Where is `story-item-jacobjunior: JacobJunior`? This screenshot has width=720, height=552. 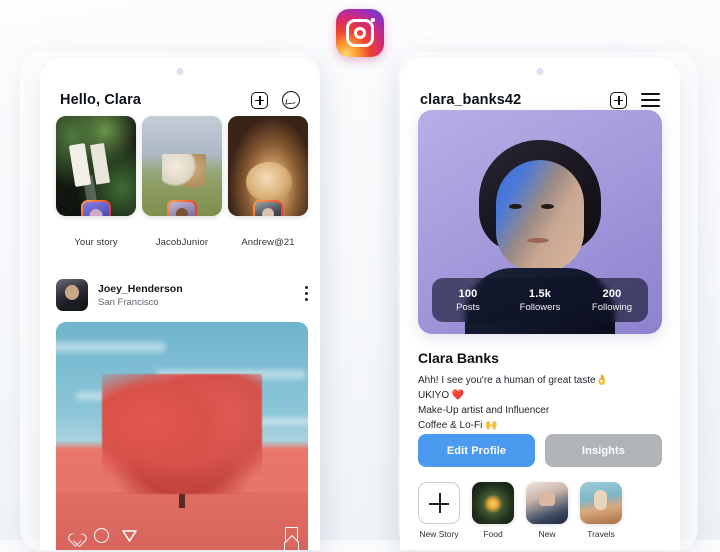 story-item-jacobjunior: JacobJunior is located at coordinates (182, 182).